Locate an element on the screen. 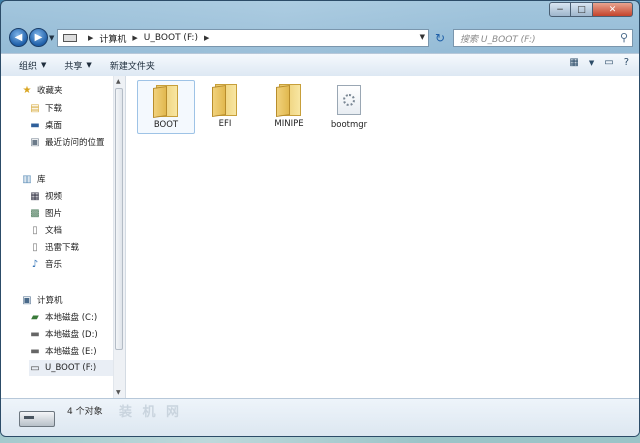 This screenshot has width=640, height=443. breadcrumb-computer: 计算机 is located at coordinates (112, 38).